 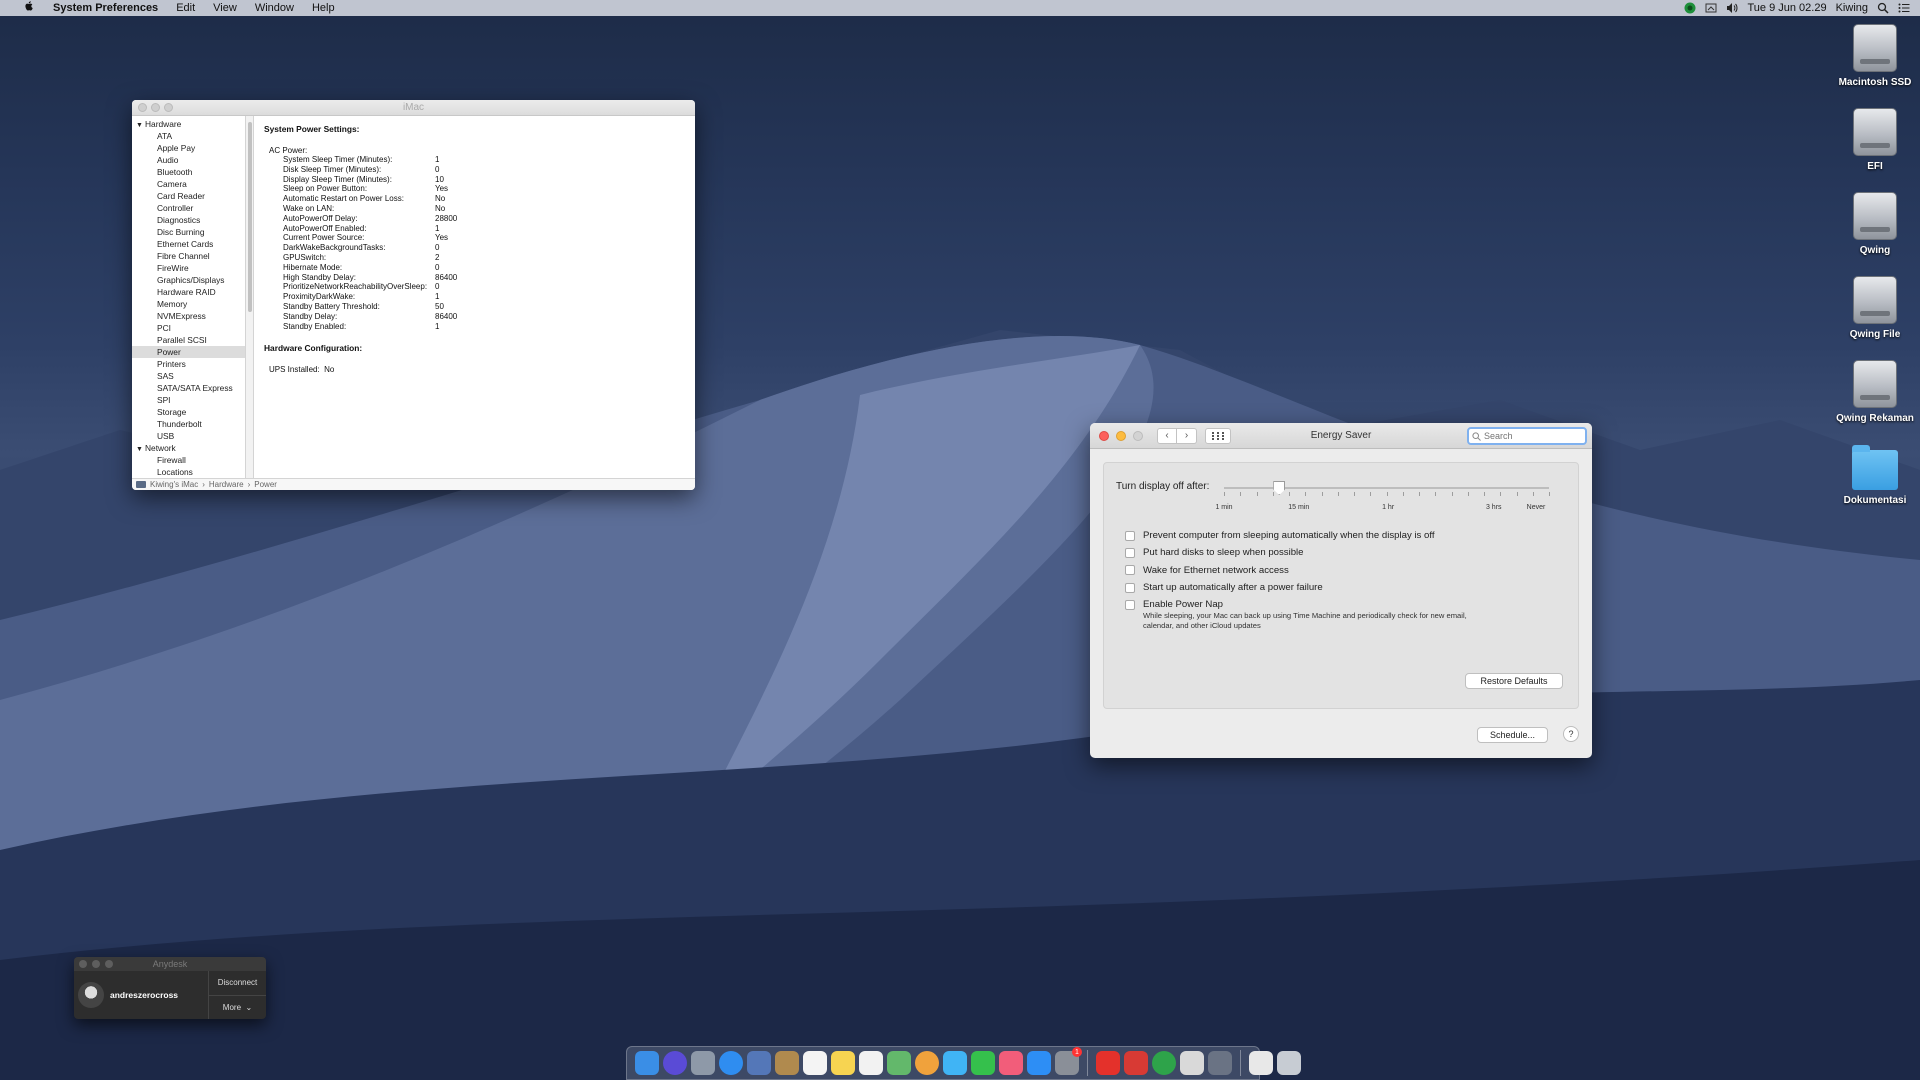 What do you see at coordinates (1875, 64) in the screenshot?
I see `desktop-icon-macintosh-ssd: Macintosh SSD` at bounding box center [1875, 64].